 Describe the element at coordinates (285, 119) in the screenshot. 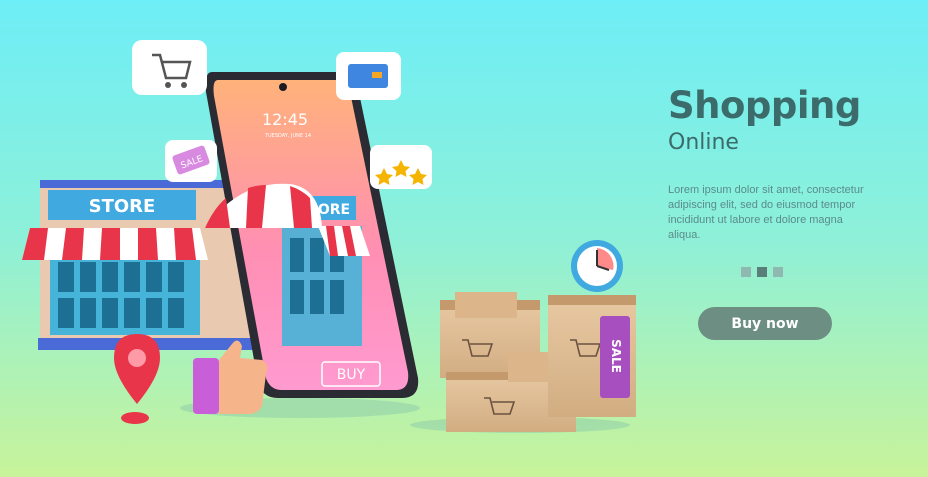

I see `phone-time: 12:45` at that location.